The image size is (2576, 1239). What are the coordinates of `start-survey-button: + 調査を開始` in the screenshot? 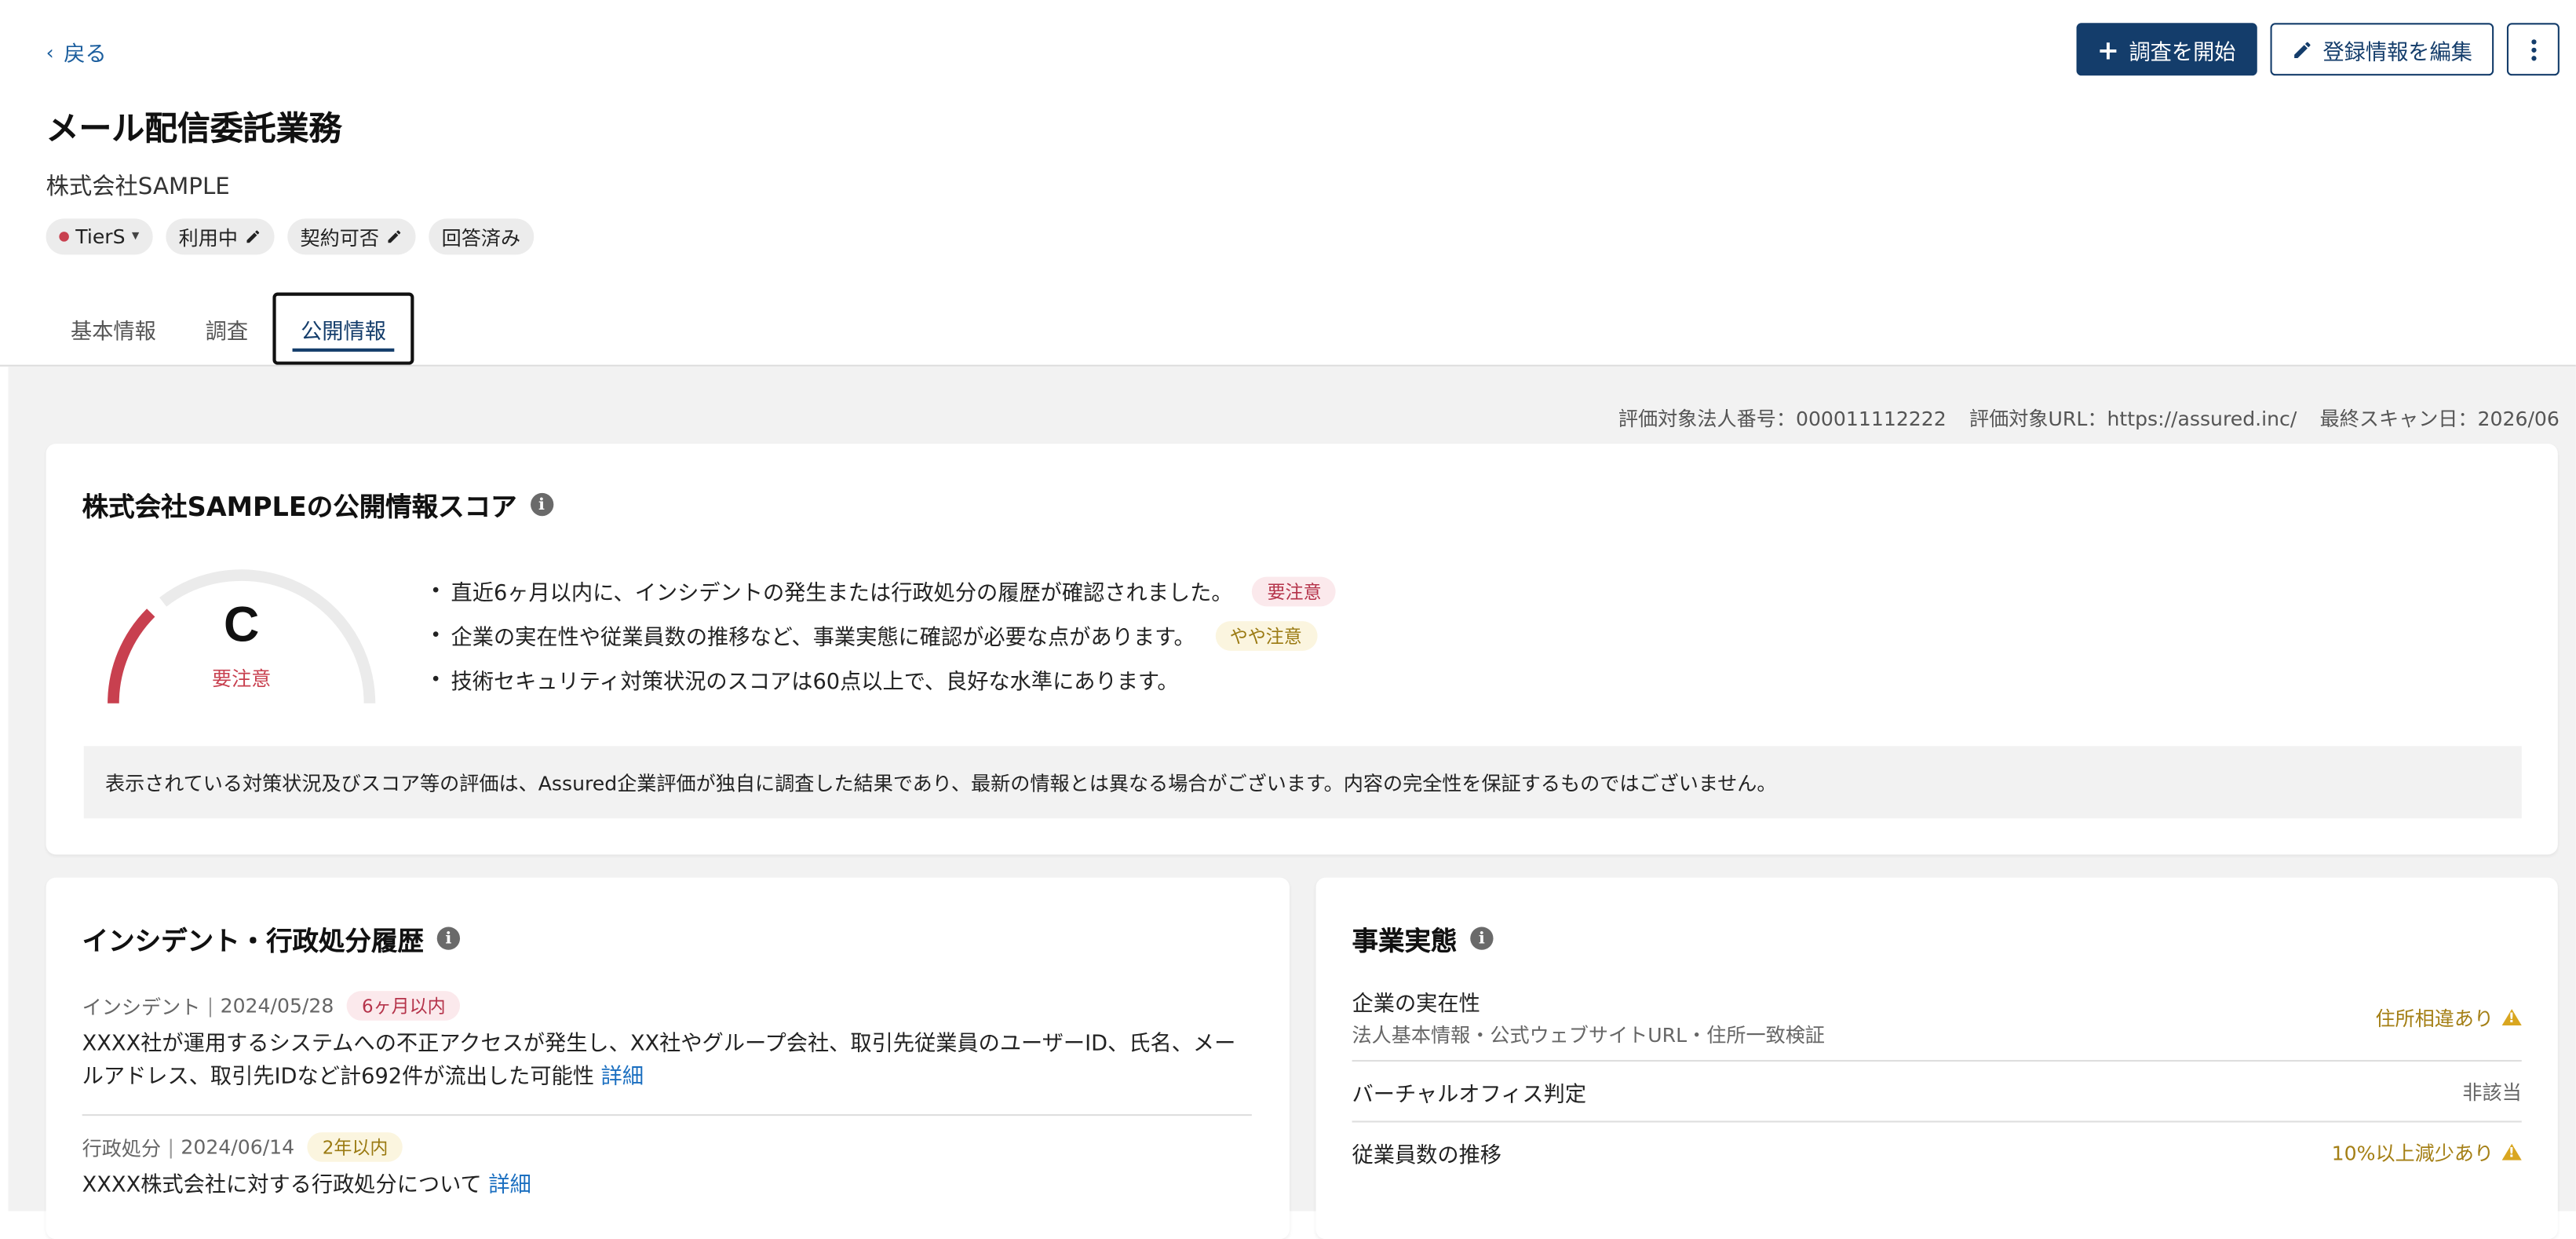 It's located at (2166, 49).